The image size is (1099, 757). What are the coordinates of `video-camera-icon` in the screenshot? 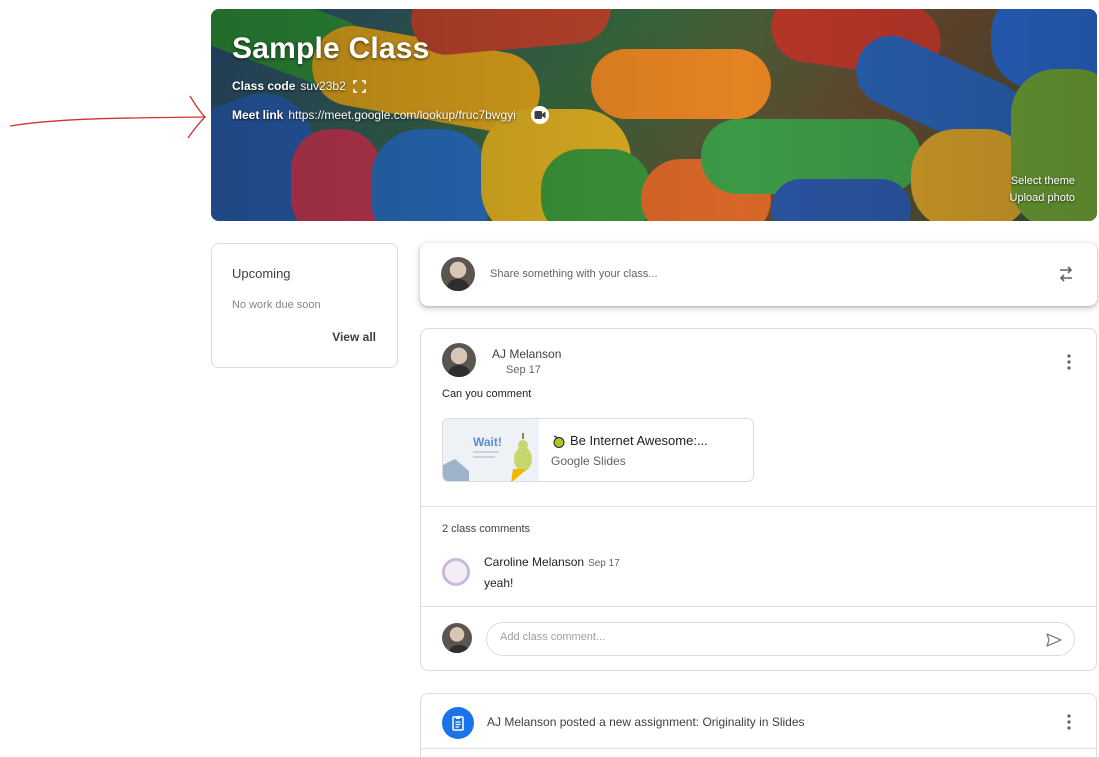 It's located at (540, 115).